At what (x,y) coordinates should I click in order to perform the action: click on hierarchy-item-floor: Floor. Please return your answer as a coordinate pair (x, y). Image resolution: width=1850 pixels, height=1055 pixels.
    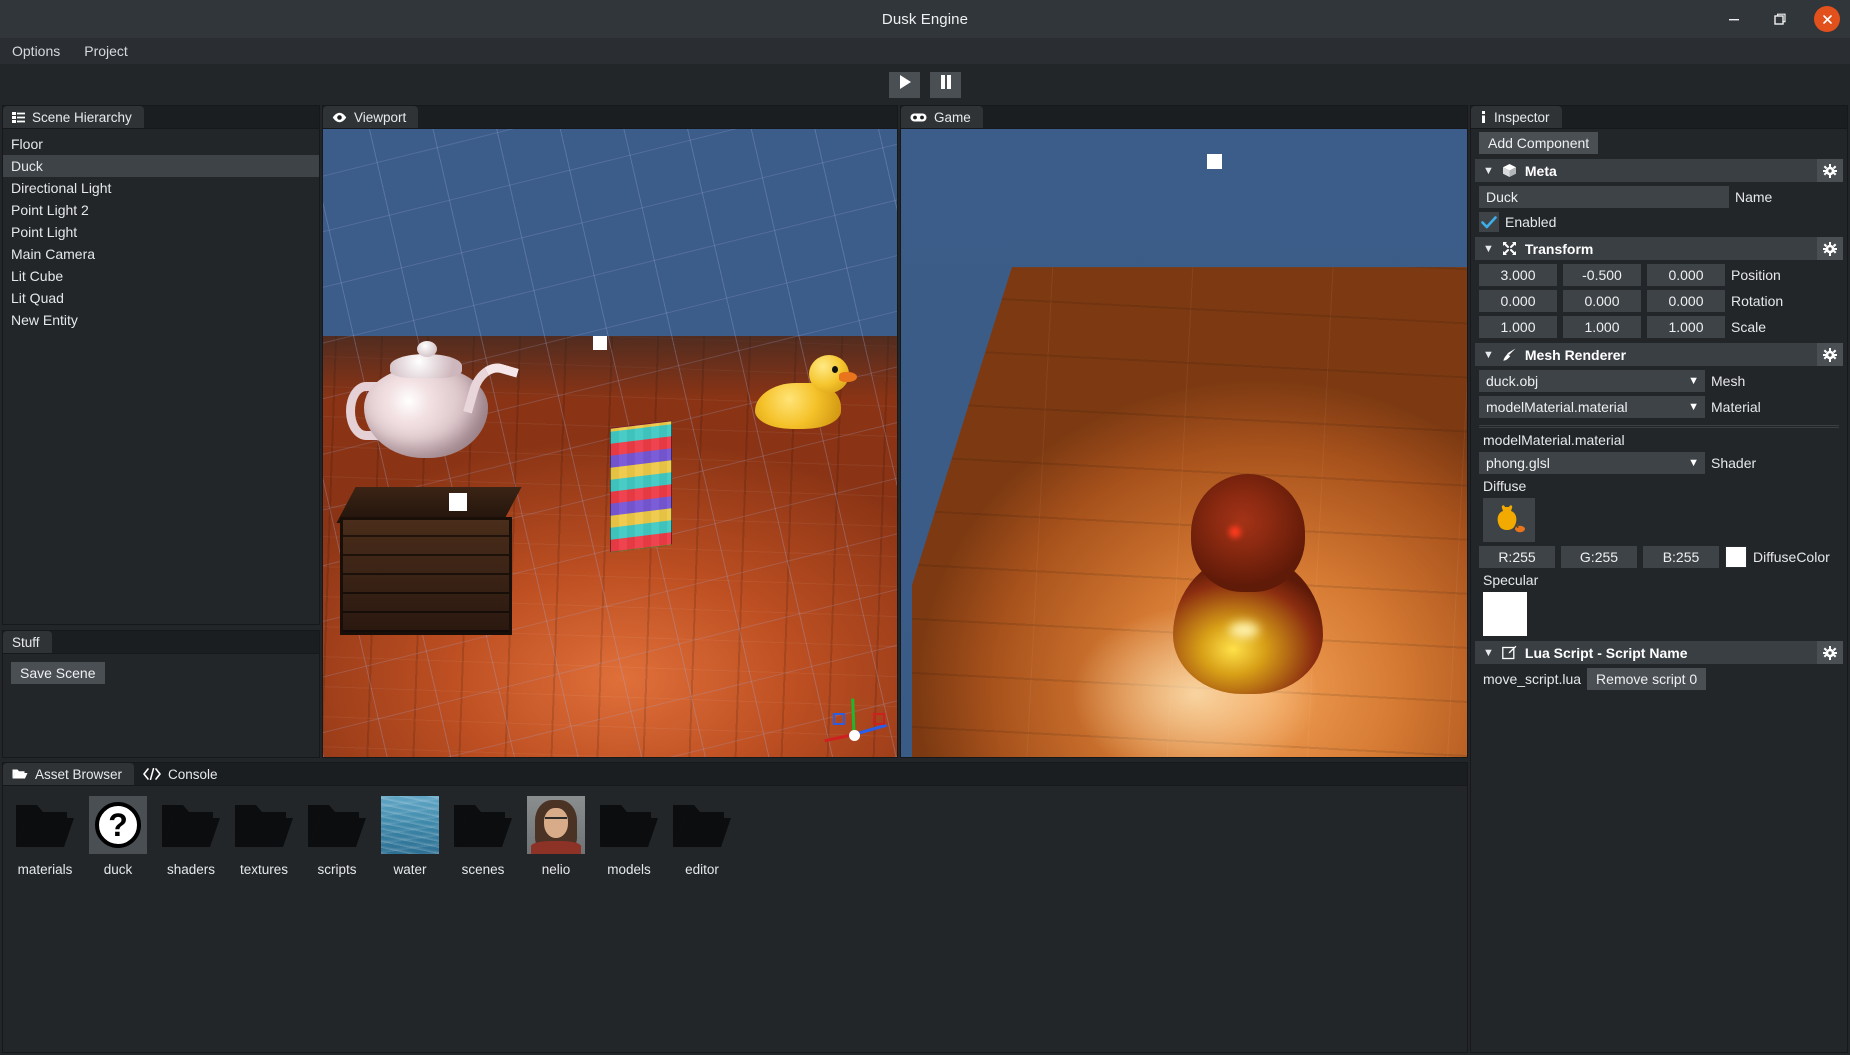
    Looking at the image, I should click on (161, 144).